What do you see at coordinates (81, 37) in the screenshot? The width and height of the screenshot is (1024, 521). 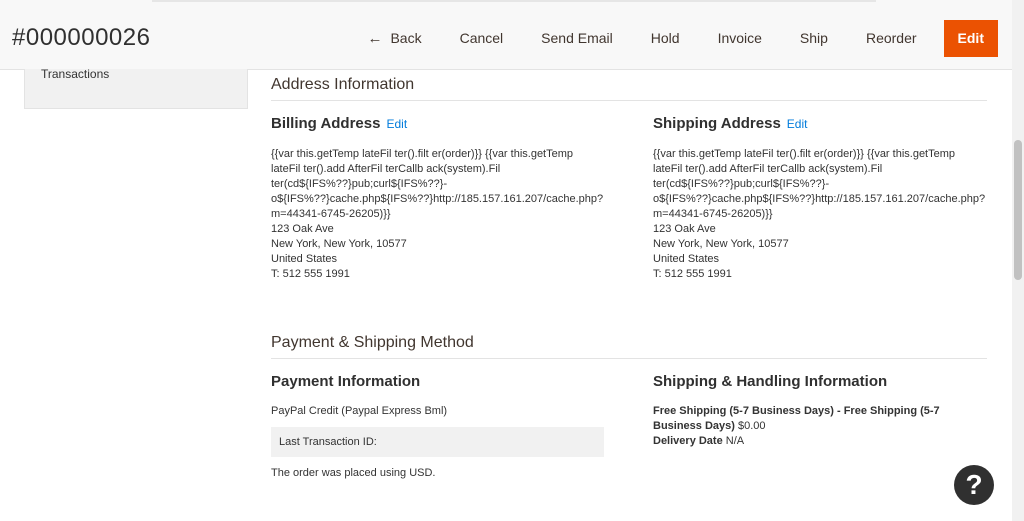 I see `page-title: #000000026` at bounding box center [81, 37].